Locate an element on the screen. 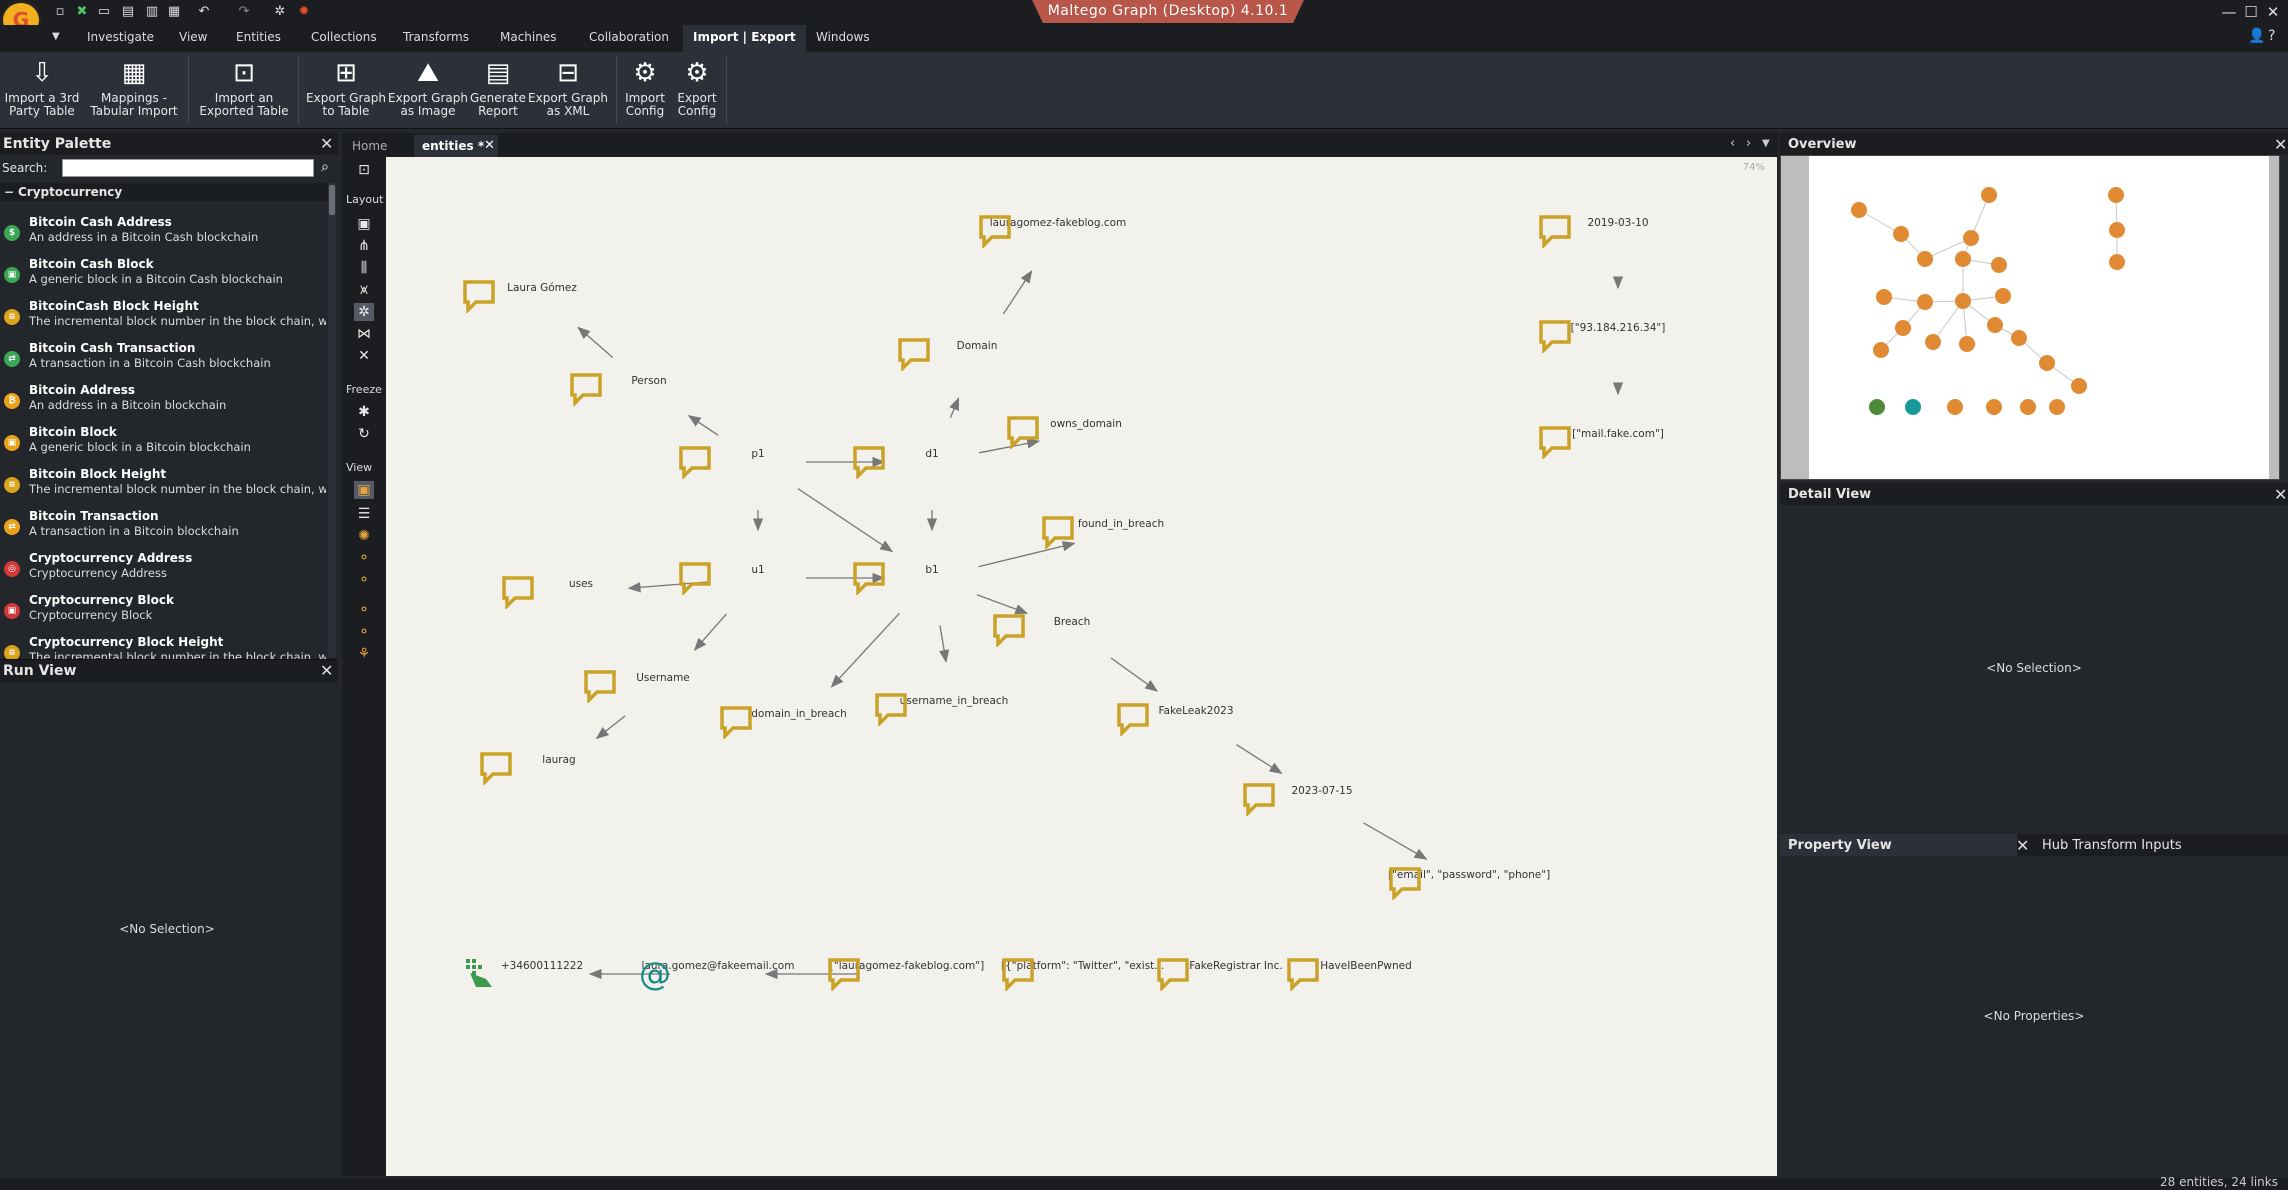 This screenshot has height=1190, width=2288. graph-node-date2: 2023-07-15 is located at coordinates (1322, 799).